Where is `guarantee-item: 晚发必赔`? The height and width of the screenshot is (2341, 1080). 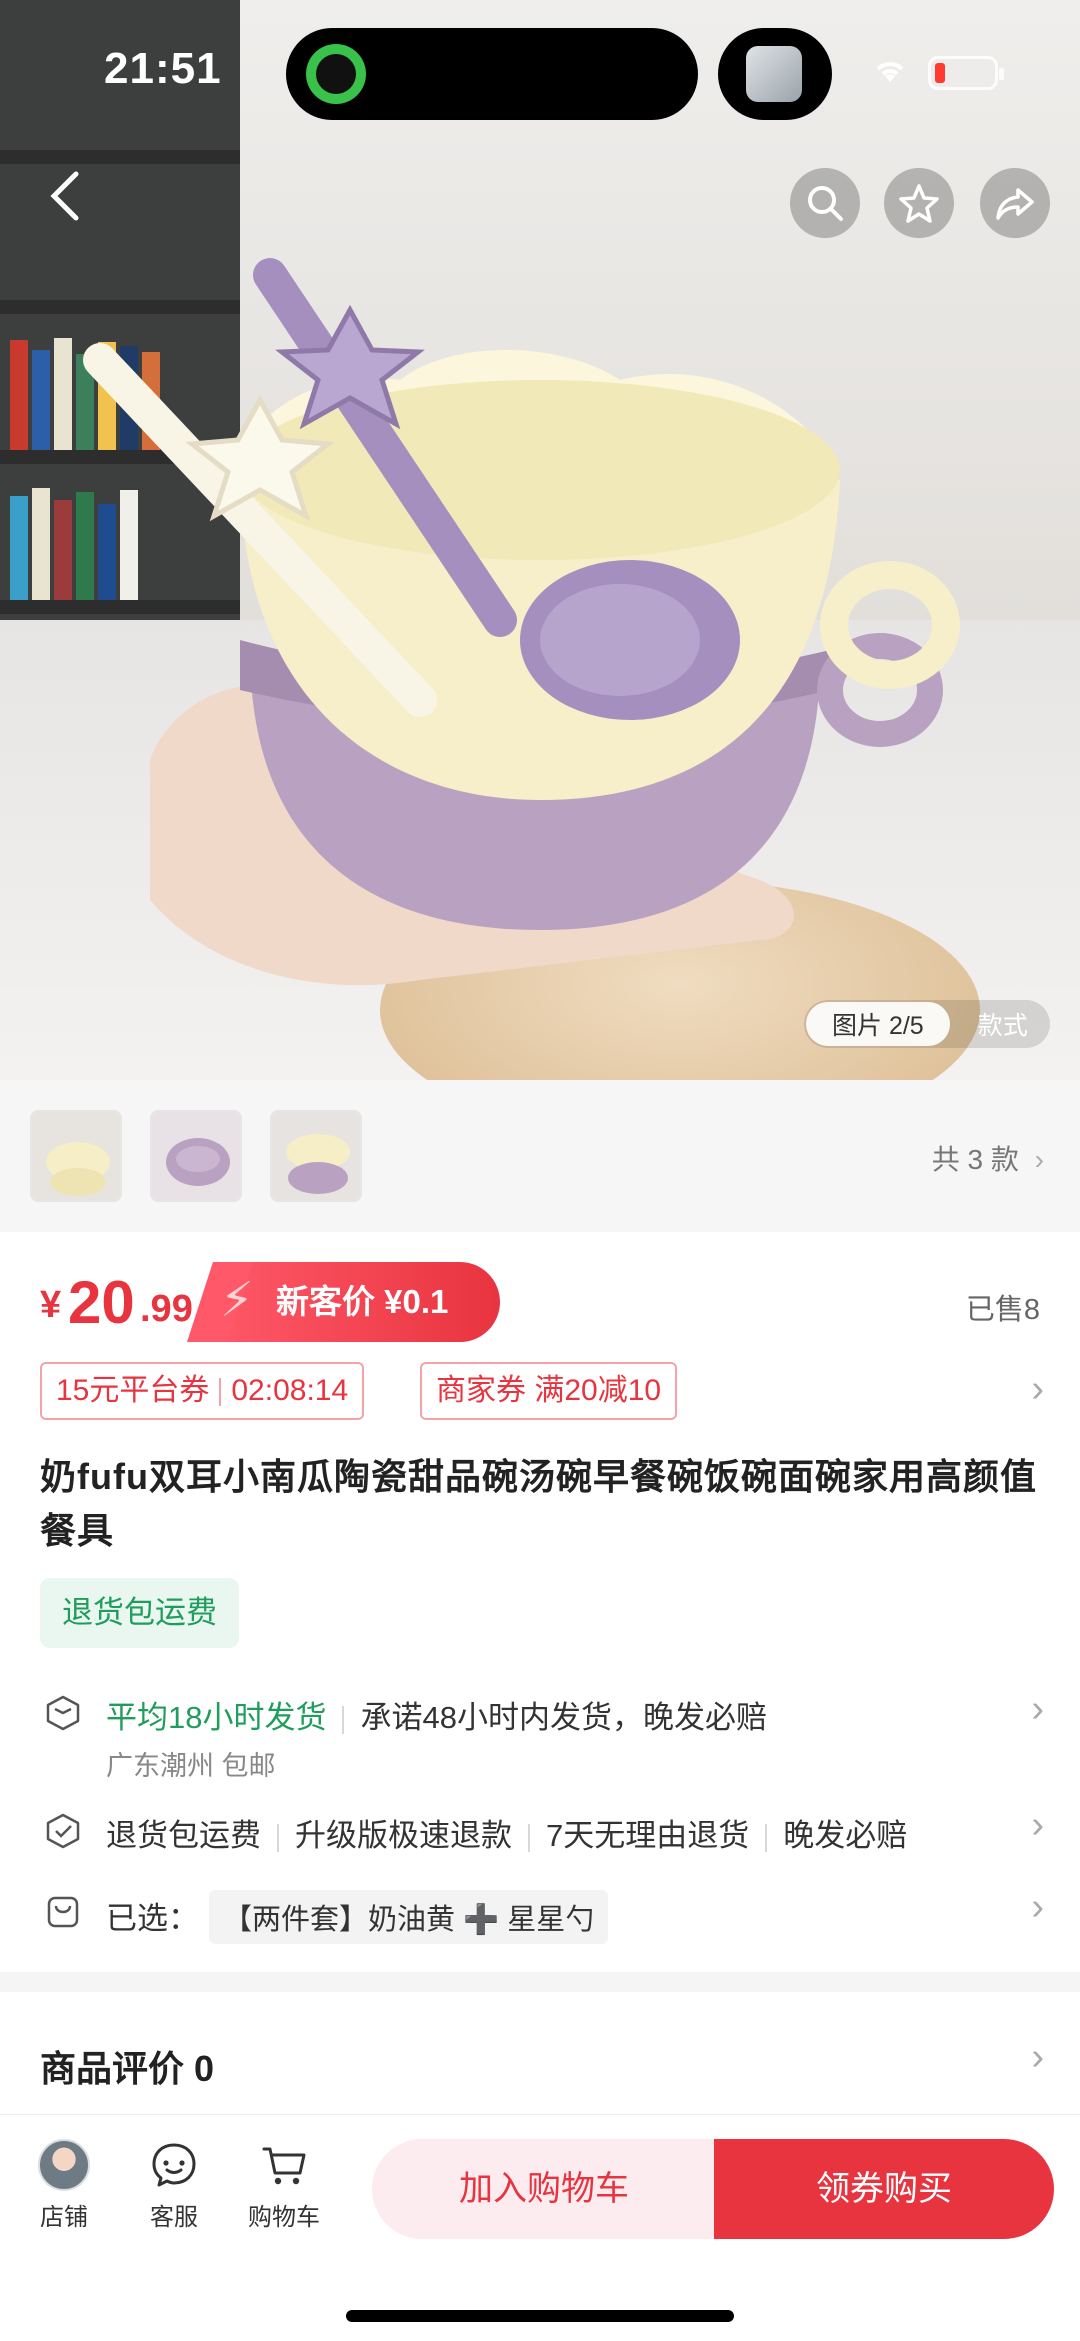 guarantee-item: 晚发必赔 is located at coordinates (845, 1835).